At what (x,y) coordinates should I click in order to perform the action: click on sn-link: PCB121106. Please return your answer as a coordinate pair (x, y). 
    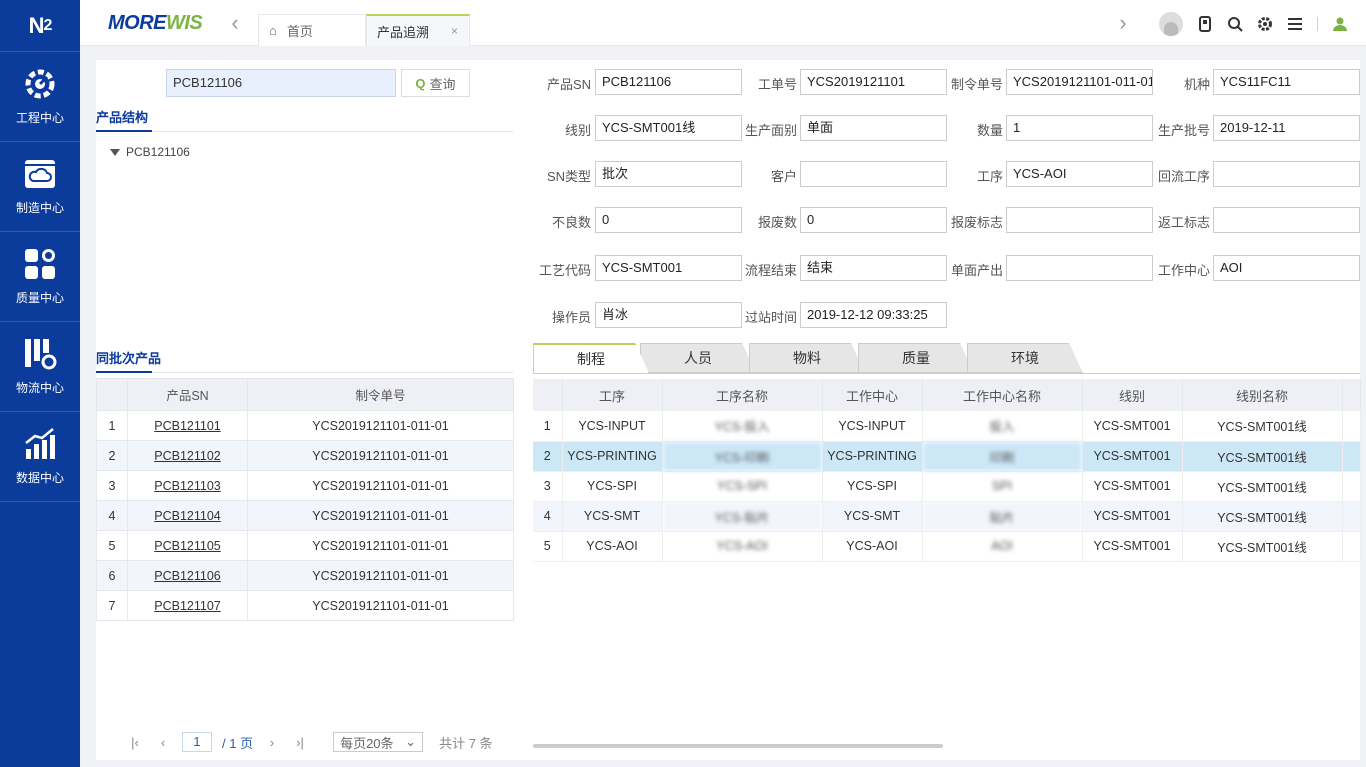
    Looking at the image, I should click on (187, 576).